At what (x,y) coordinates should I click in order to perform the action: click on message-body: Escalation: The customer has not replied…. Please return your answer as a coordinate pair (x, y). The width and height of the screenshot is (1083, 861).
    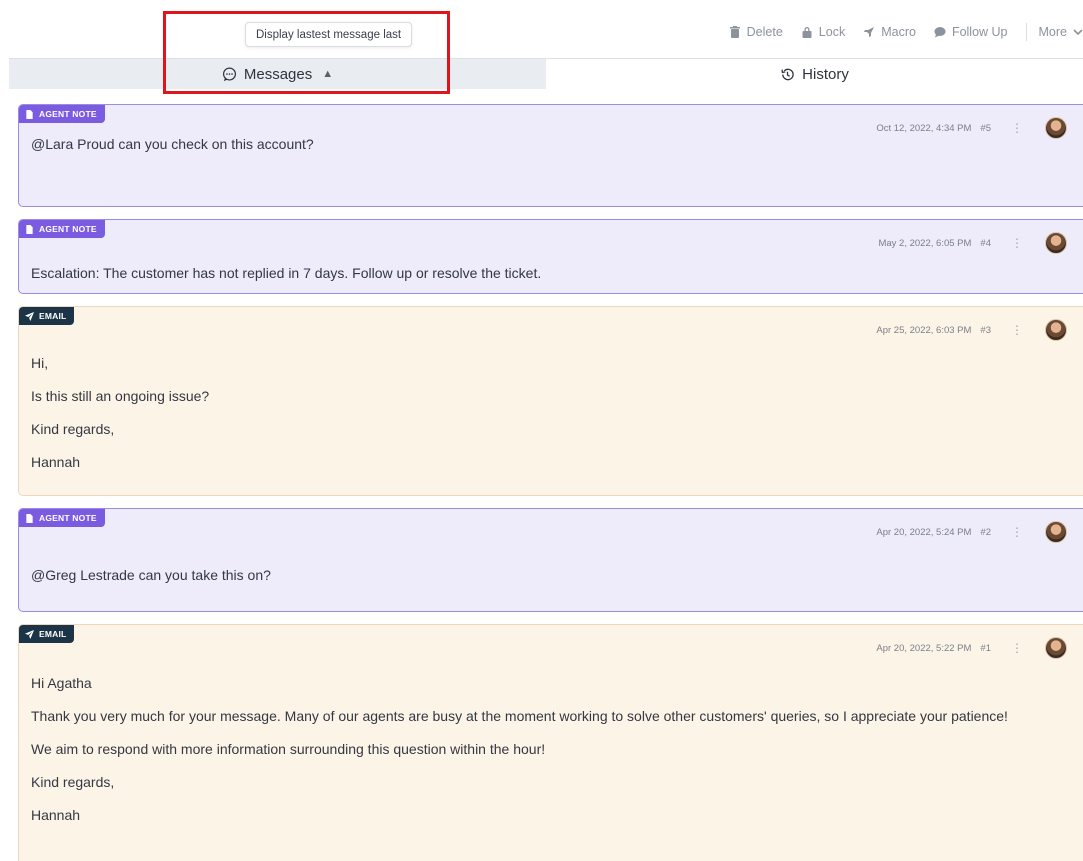
    Looking at the image, I should click on (286, 273).